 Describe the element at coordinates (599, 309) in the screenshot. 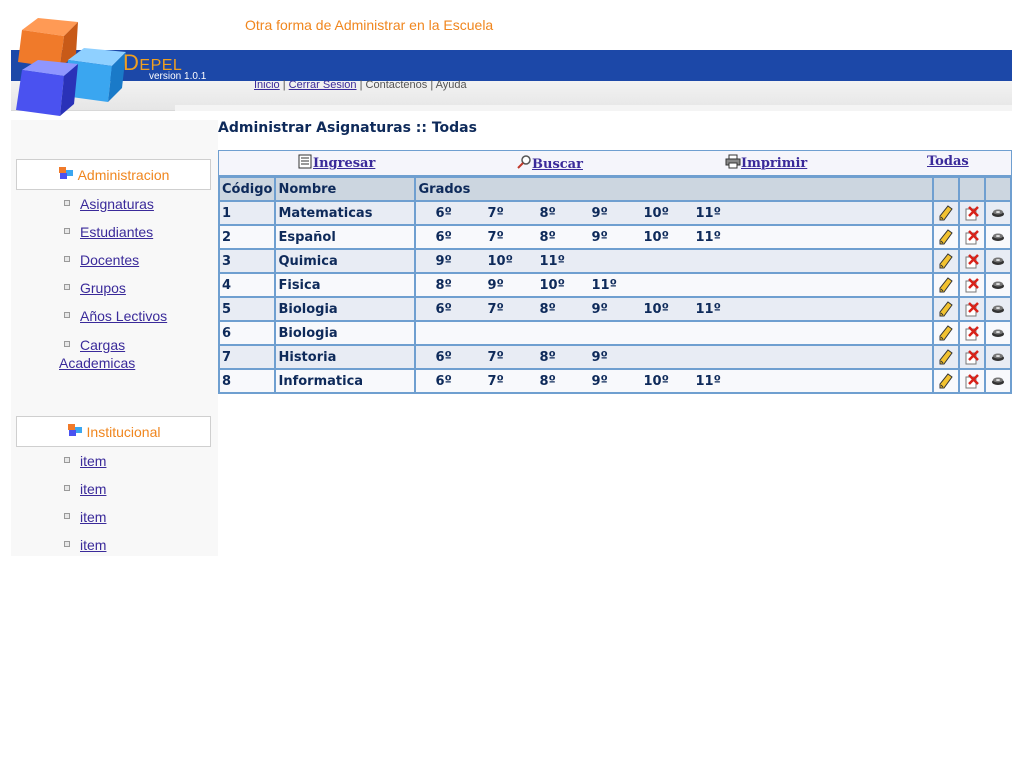

I see `grade-label: 9º` at that location.